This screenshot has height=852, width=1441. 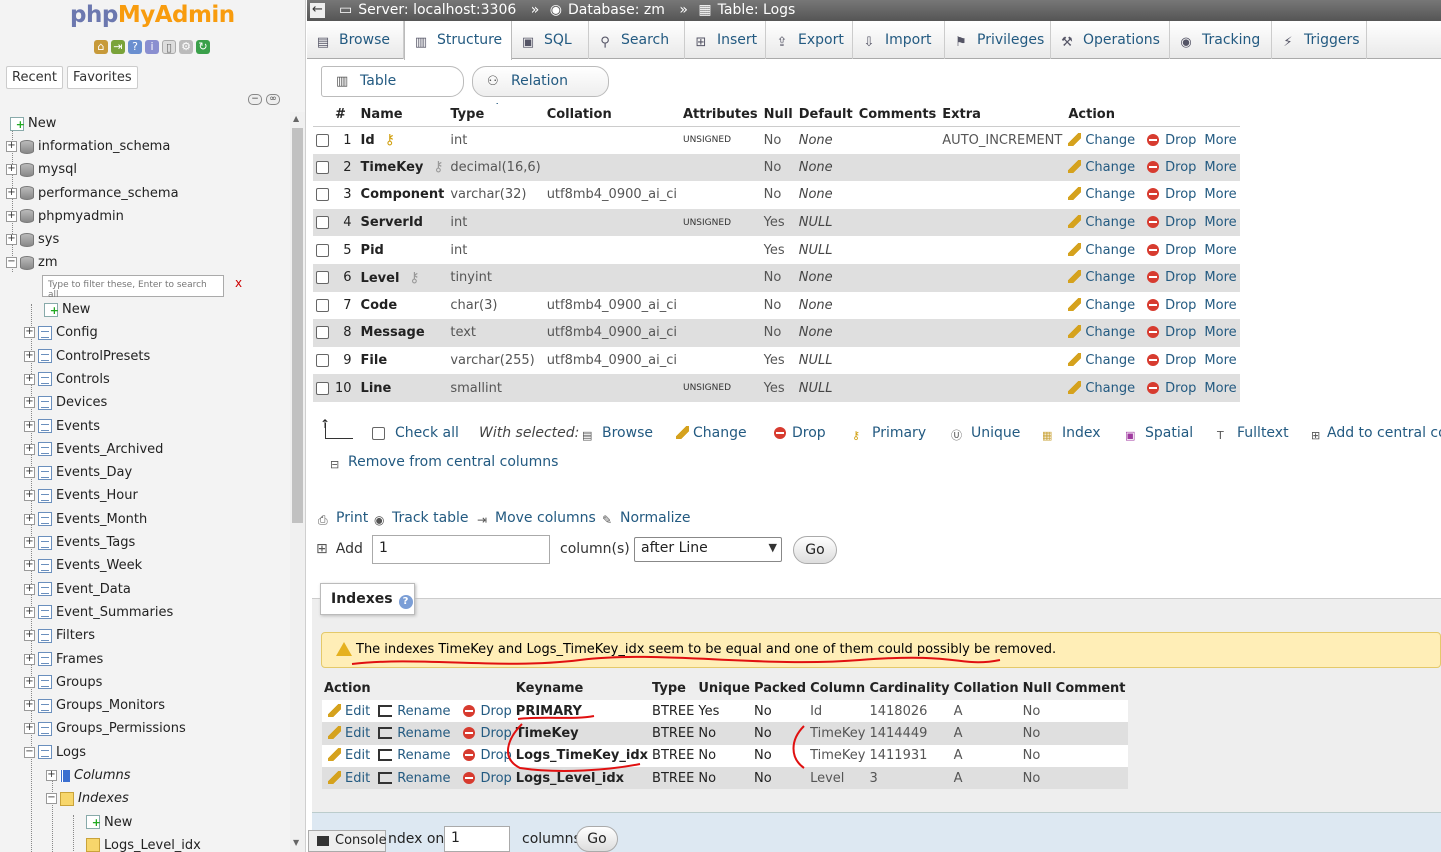 I want to click on breadcrumb-table: Table: Logs, so click(x=757, y=10).